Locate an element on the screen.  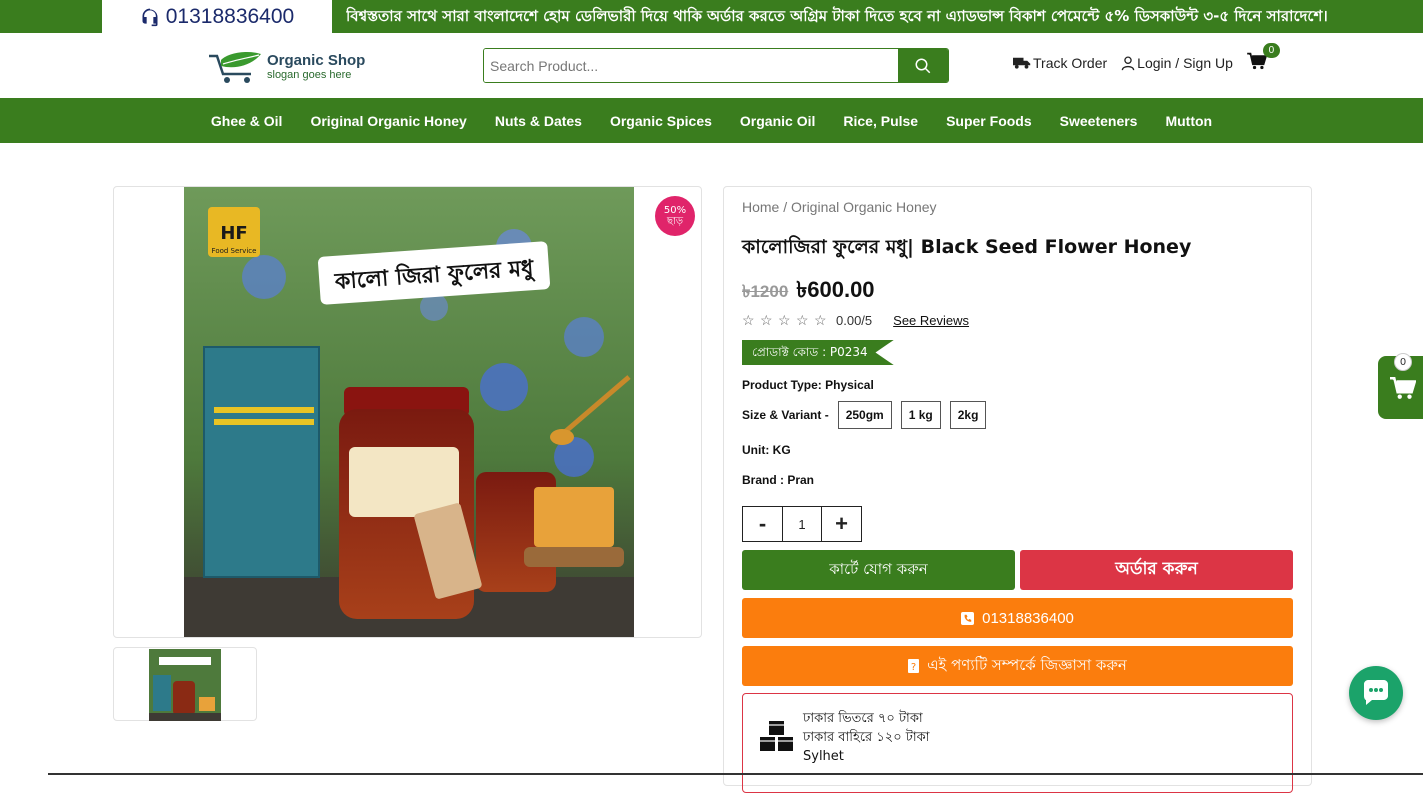
hotline: 01318836400 is located at coordinates (217, 16).